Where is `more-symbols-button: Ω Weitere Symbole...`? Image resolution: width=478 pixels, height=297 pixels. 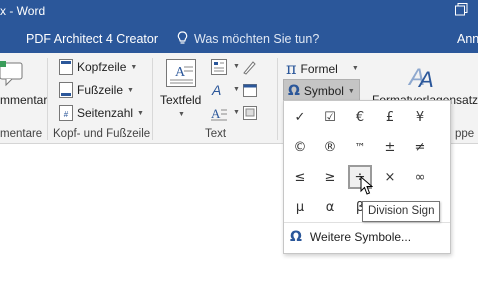 more-symbols-button: Ω Weitere Symbole... is located at coordinates (367, 236).